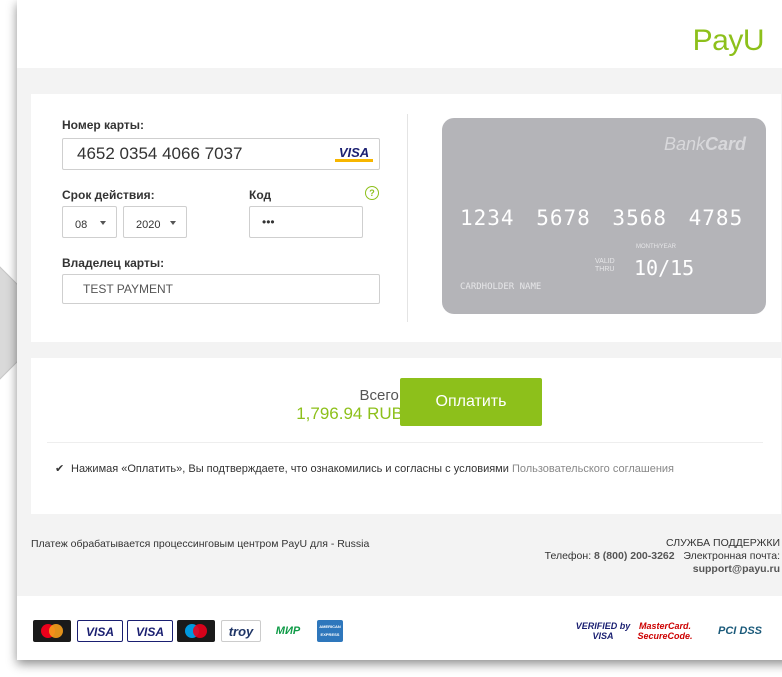 The width and height of the screenshot is (782, 677). I want to click on card-preview-number: 1234 5678 3568 4785, so click(602, 218).